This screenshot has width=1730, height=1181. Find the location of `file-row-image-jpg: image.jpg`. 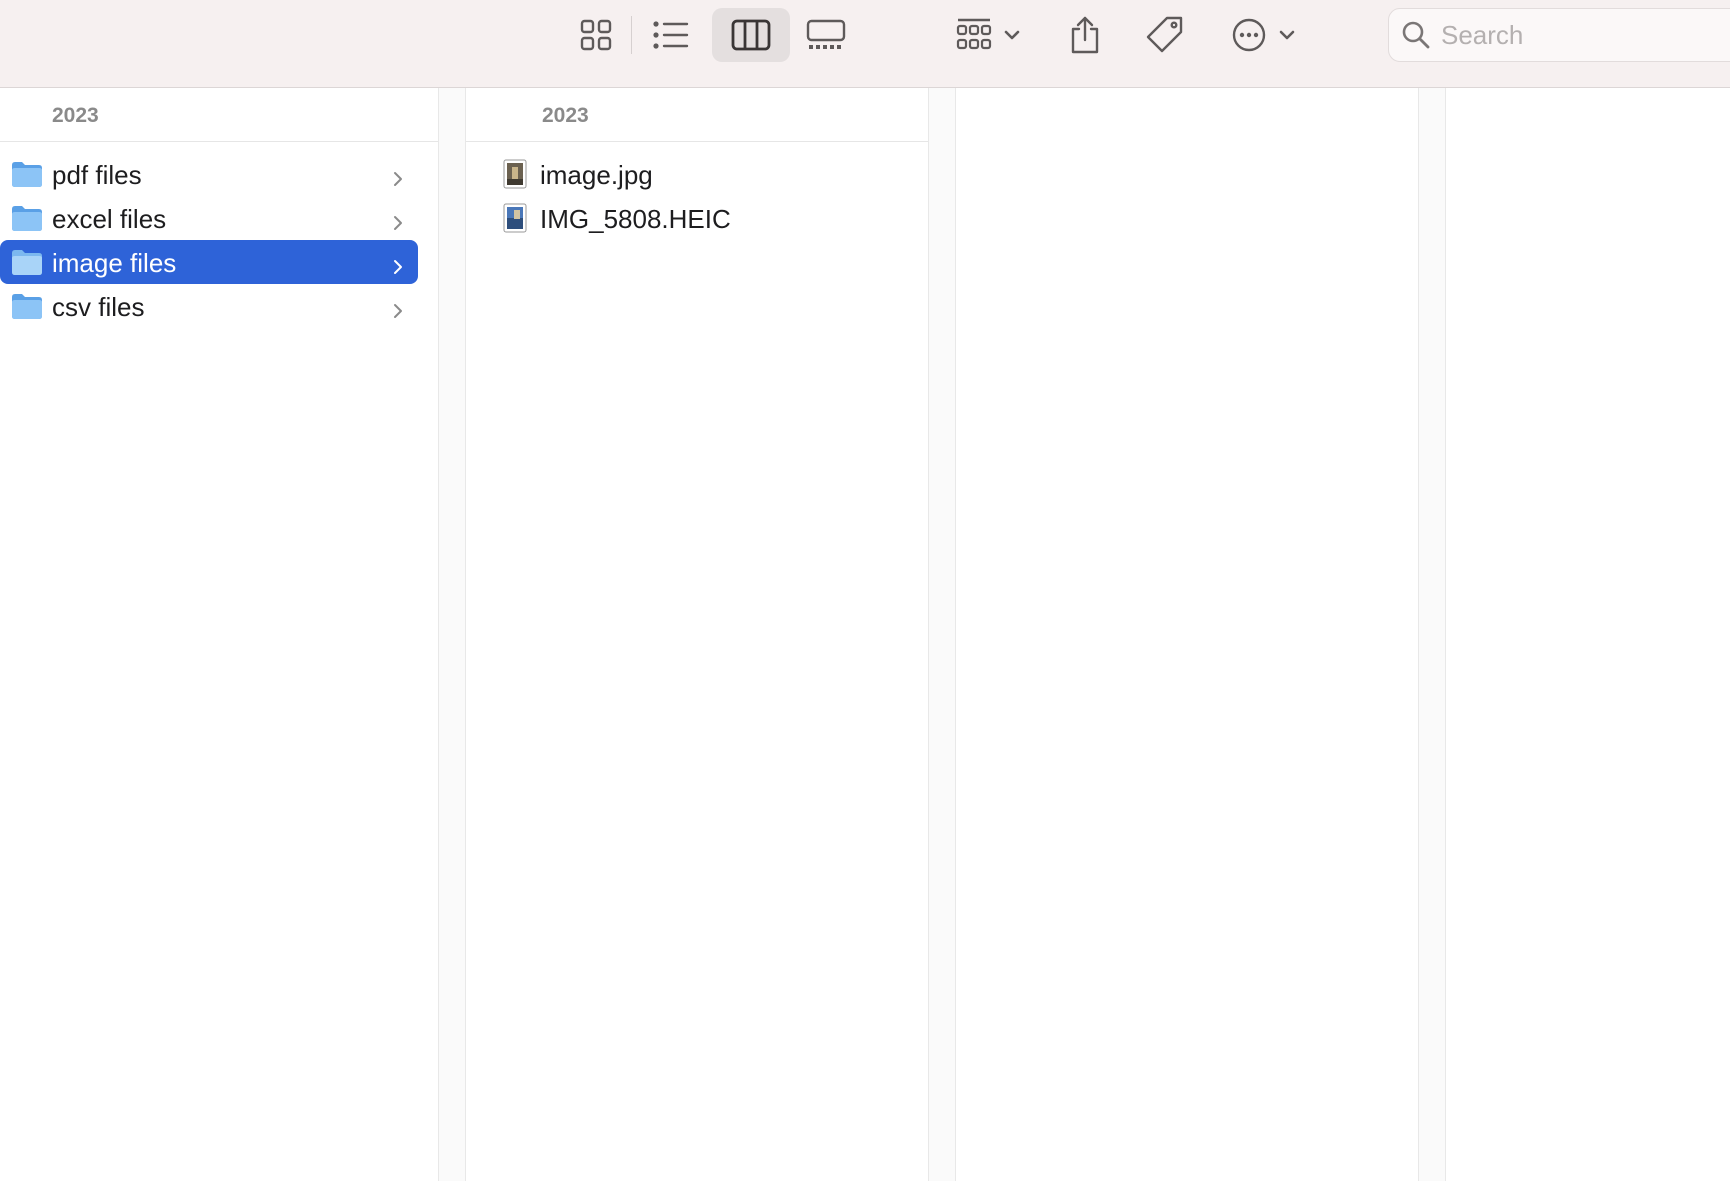

file-row-image-jpg: image.jpg is located at coordinates (696, 174).